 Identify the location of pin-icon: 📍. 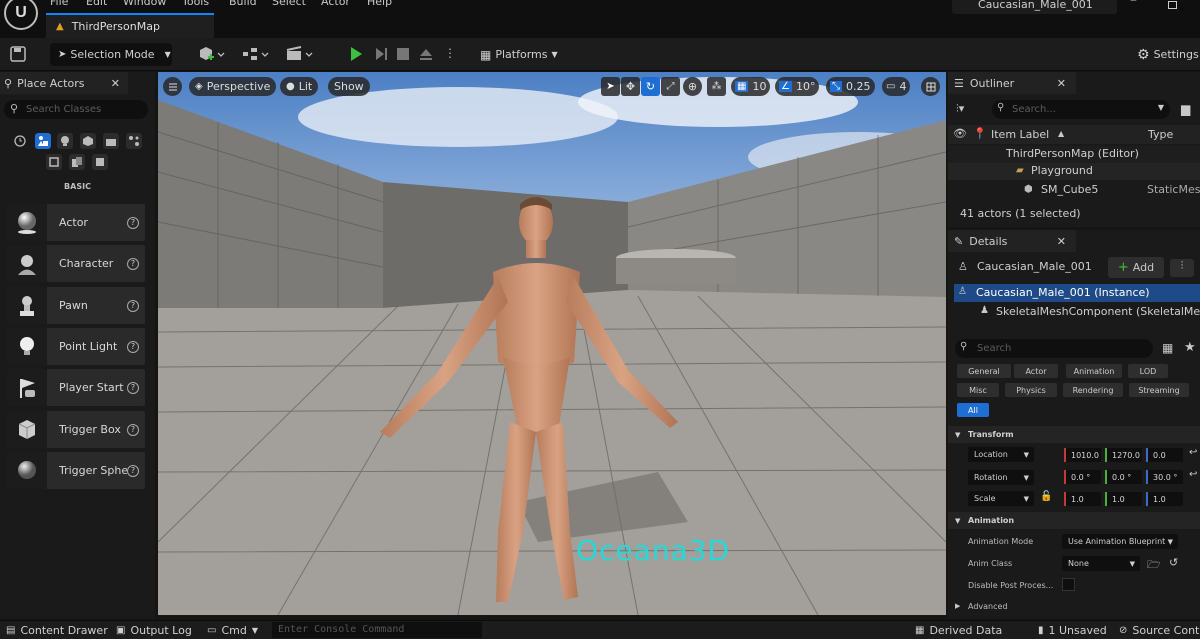
(980, 133).